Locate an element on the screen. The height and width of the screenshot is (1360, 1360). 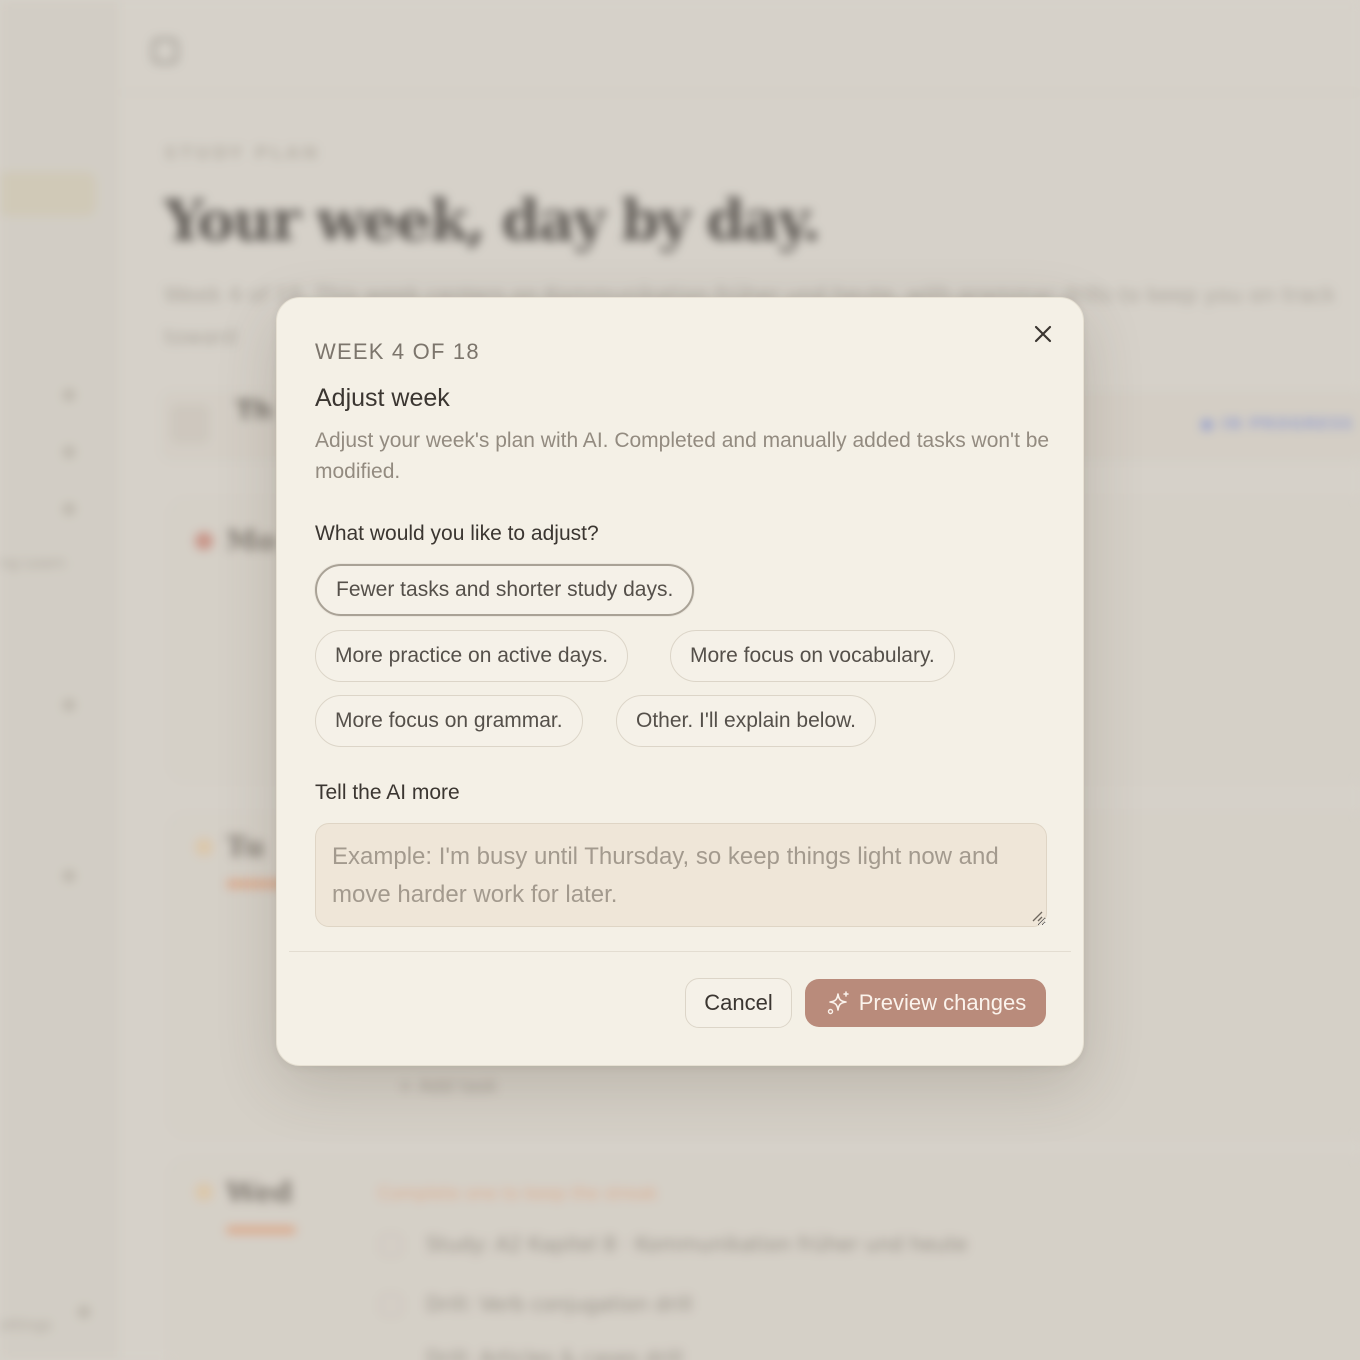
close-icon is located at coordinates (1043, 334).